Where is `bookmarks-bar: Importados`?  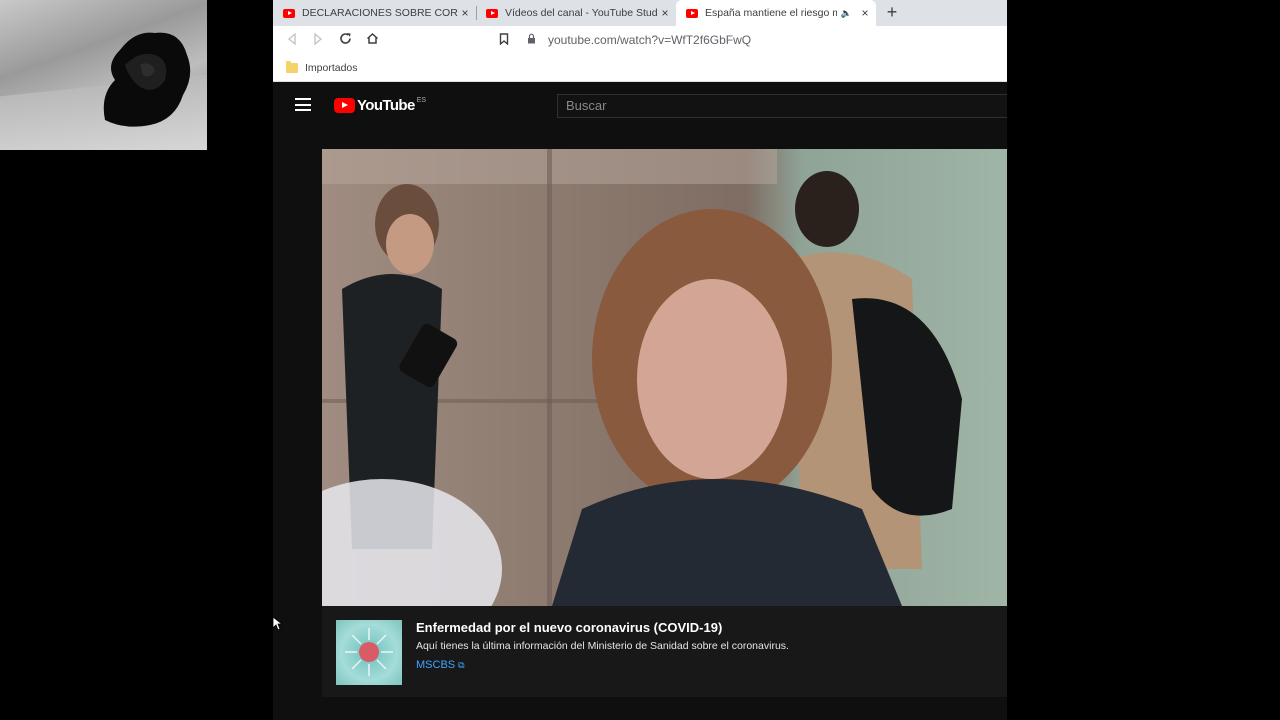
bookmarks-bar: Importados is located at coordinates (640, 68).